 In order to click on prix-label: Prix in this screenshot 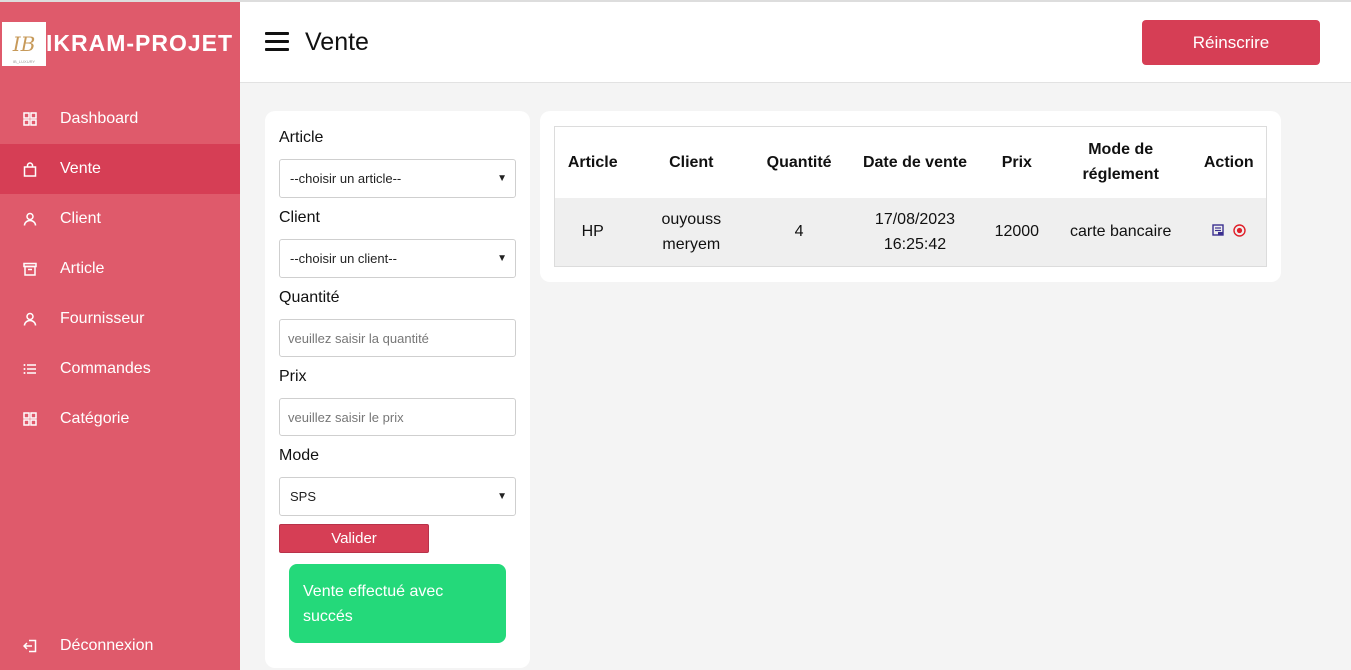, I will do `click(293, 376)`.